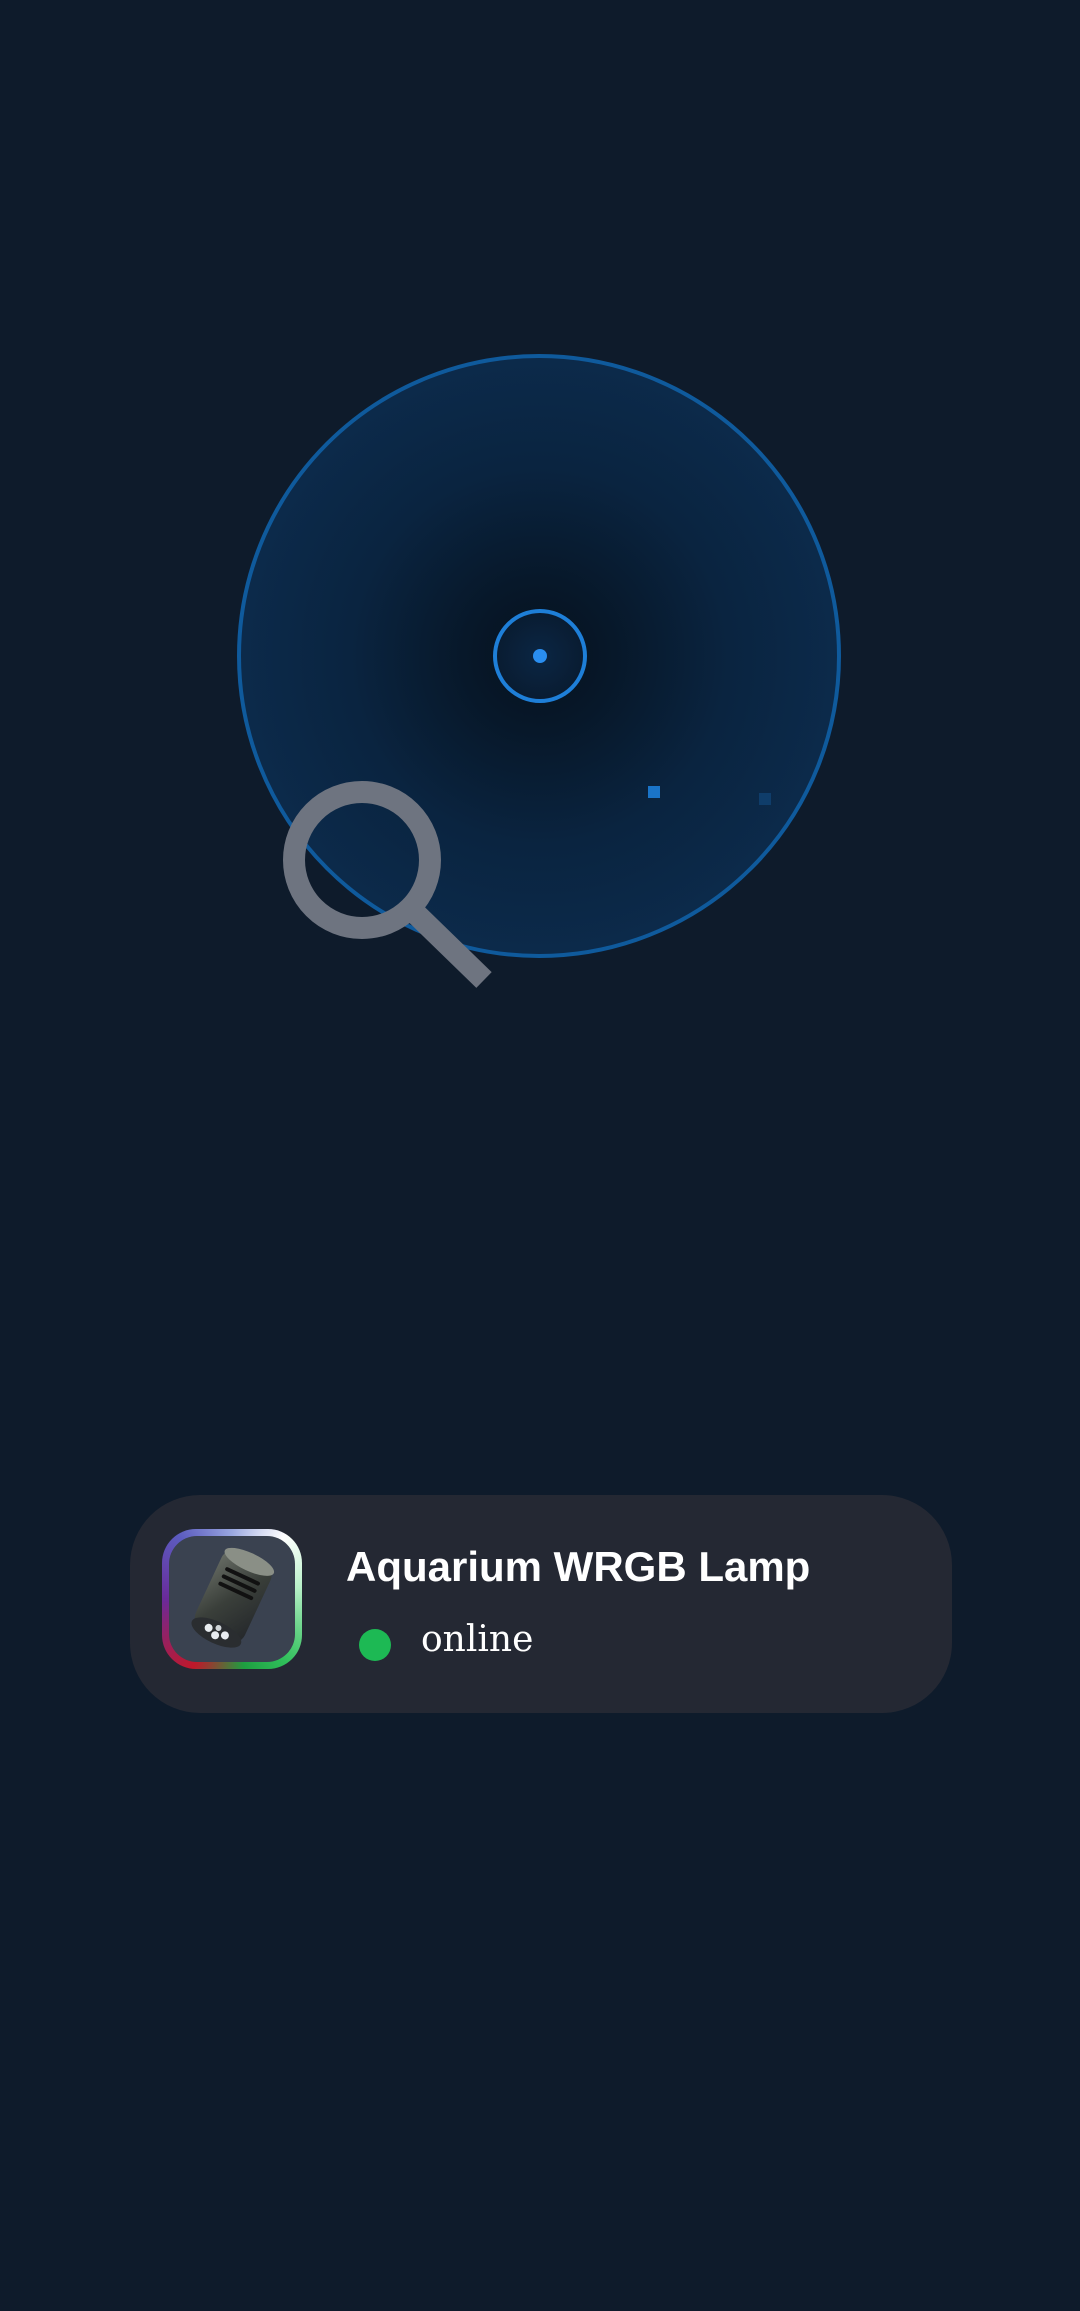  Describe the element at coordinates (477, 1639) in the screenshot. I see `device-status: online` at that location.